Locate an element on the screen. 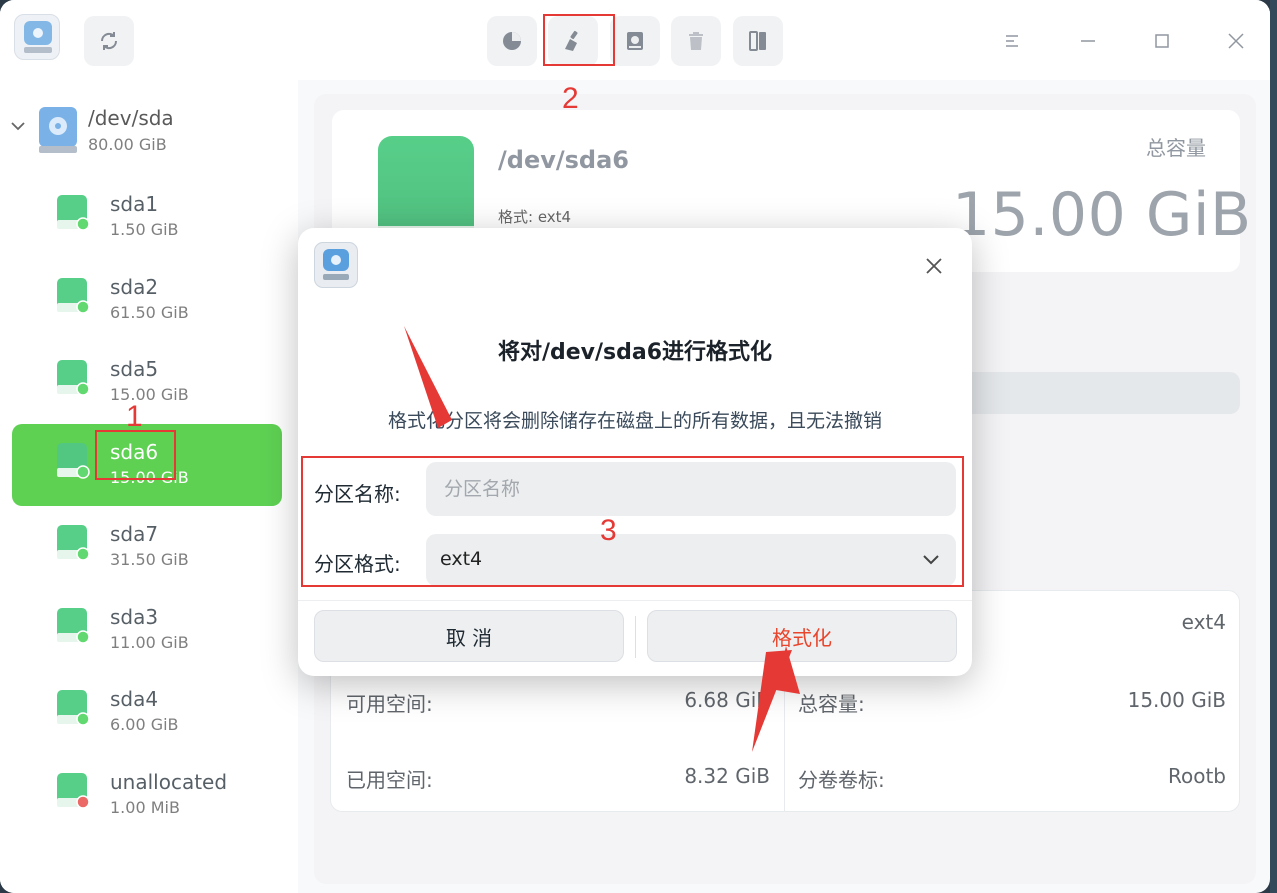 The height and width of the screenshot is (893, 1277). cancel-button: 取 消 is located at coordinates (469, 636).